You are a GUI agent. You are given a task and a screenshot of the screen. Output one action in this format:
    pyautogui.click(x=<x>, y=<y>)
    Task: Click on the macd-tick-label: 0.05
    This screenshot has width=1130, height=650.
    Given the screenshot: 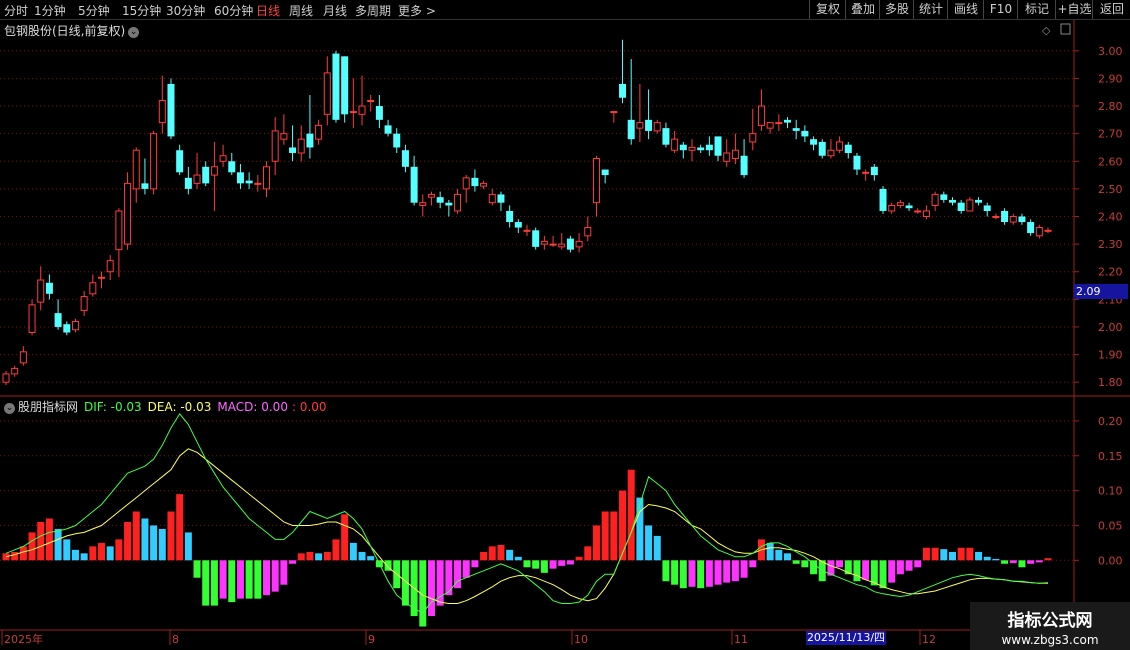 What is the action you would take?
    pyautogui.click(x=1110, y=525)
    